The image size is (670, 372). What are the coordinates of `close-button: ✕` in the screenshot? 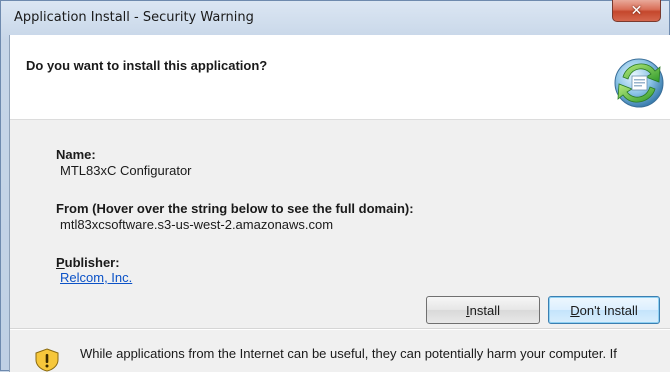 It's located at (636, 11).